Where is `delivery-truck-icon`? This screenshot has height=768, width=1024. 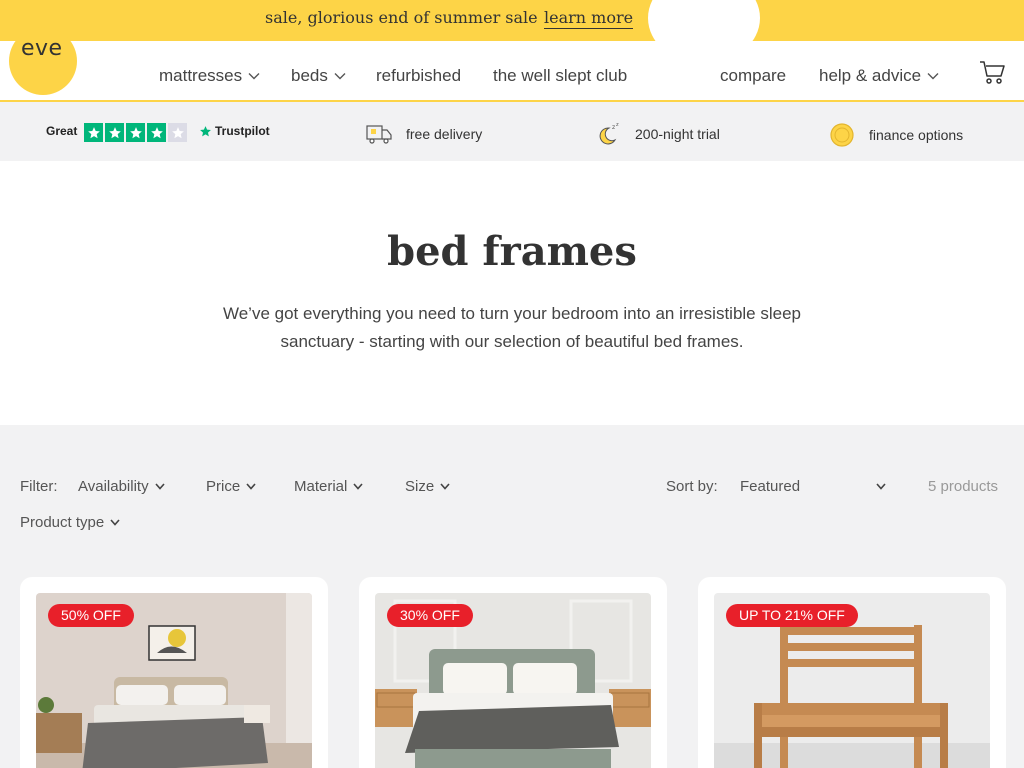
delivery-truck-icon is located at coordinates (379, 134).